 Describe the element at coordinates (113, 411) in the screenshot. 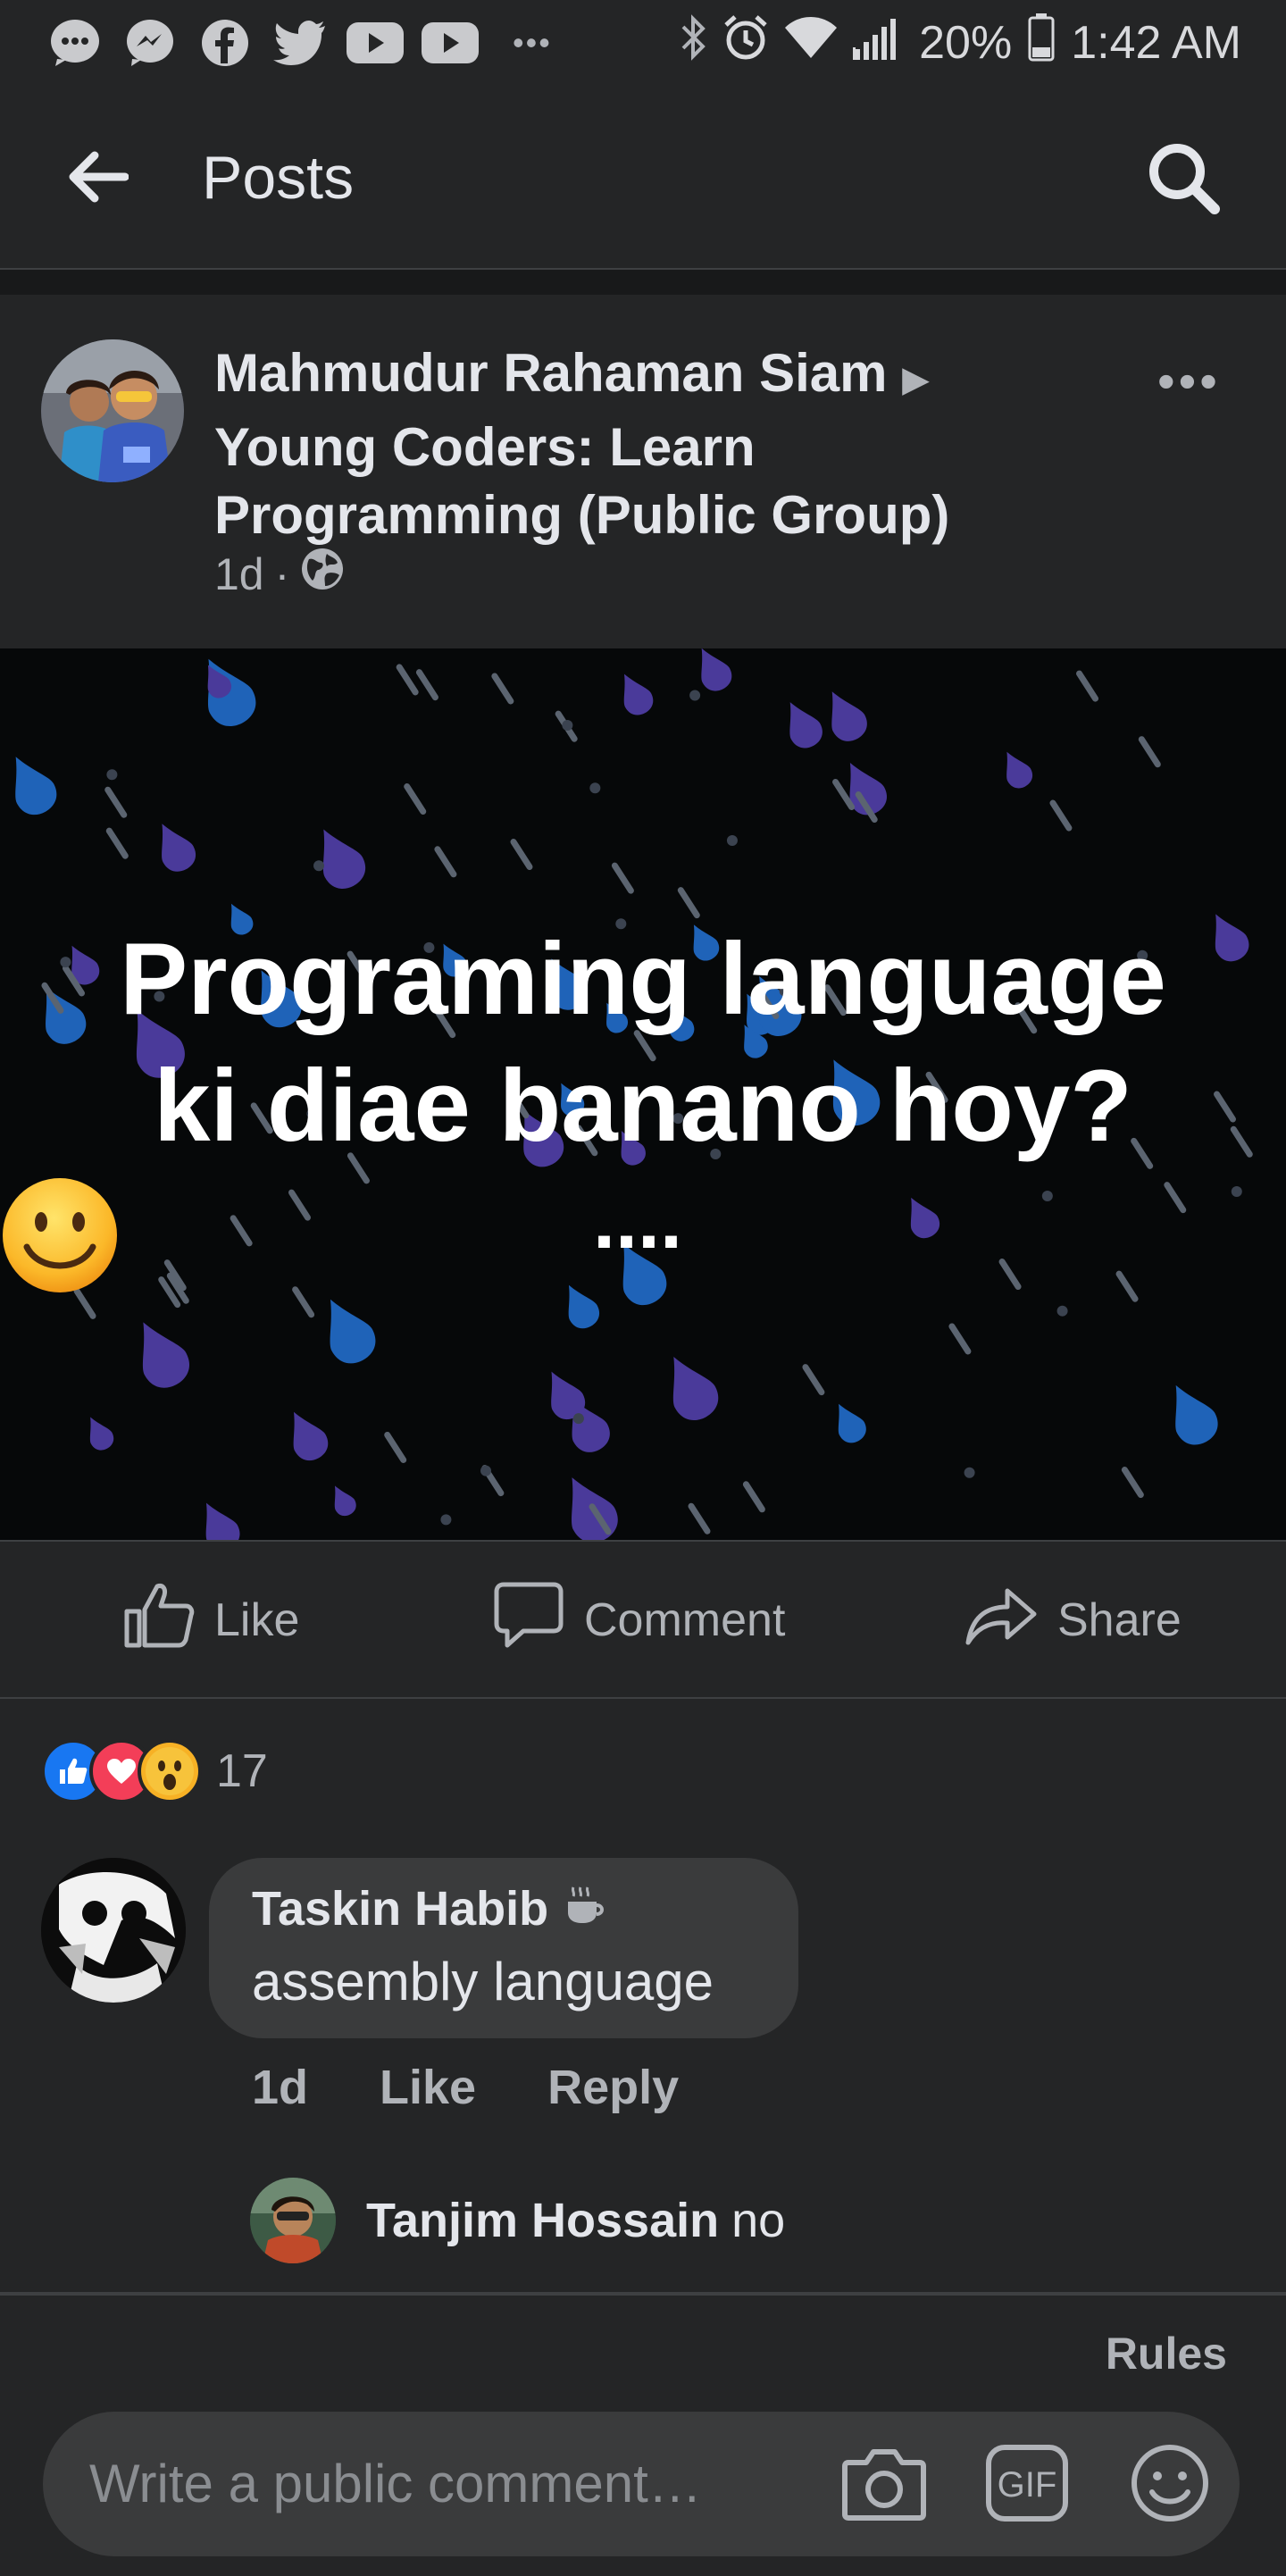

I see `author-avatar` at that location.